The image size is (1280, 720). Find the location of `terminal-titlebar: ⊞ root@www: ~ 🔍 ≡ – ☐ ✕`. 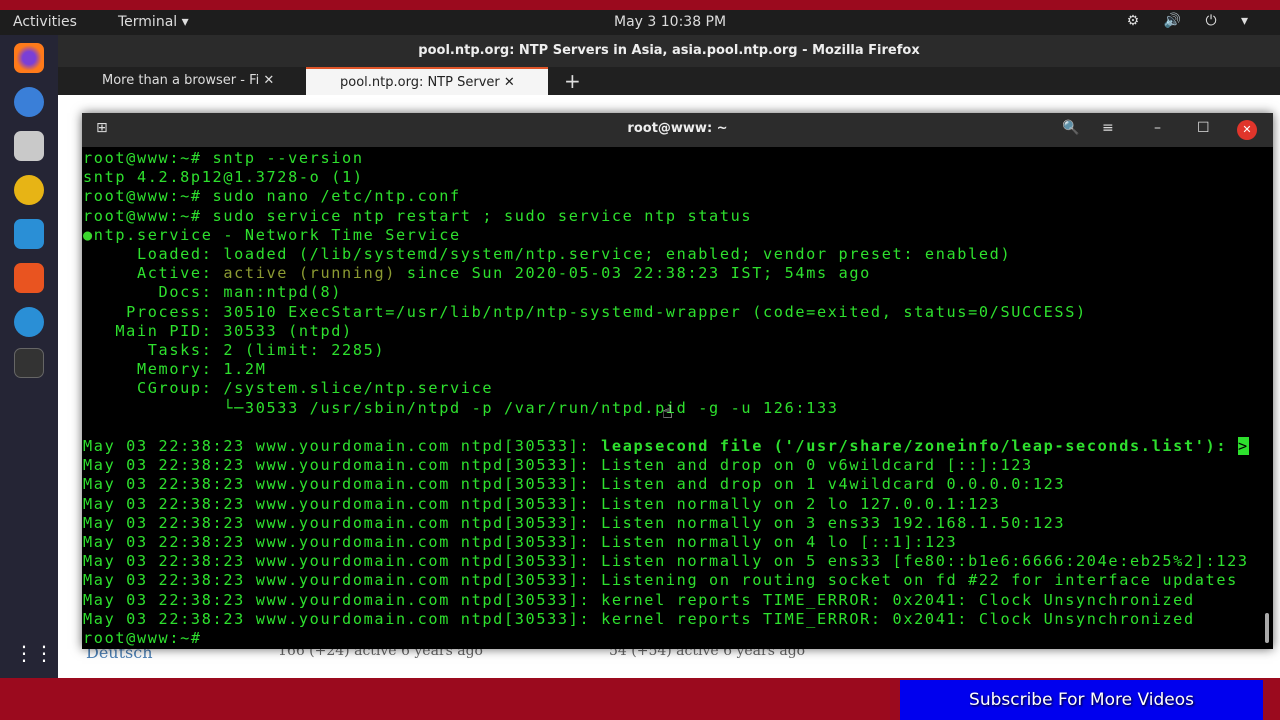

terminal-titlebar: ⊞ root@www: ~ 🔍 ≡ – ☐ ✕ is located at coordinates (677, 130).